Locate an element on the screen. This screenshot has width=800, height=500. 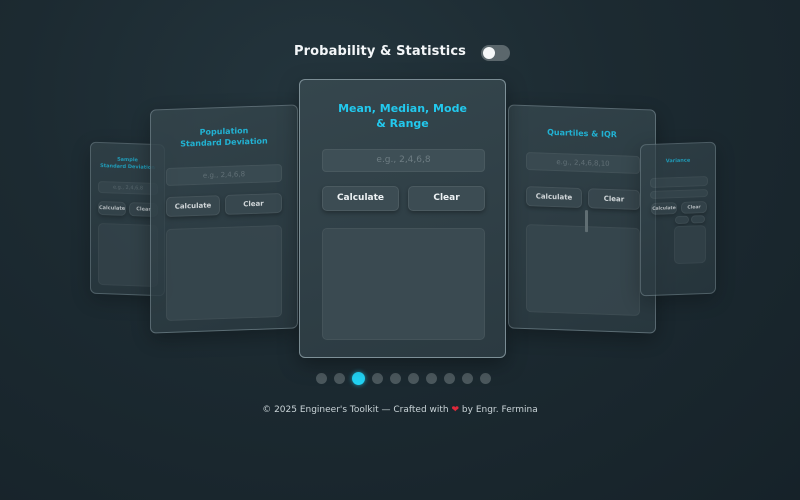
card-title: Quartiles & IQR is located at coordinates (582, 133).